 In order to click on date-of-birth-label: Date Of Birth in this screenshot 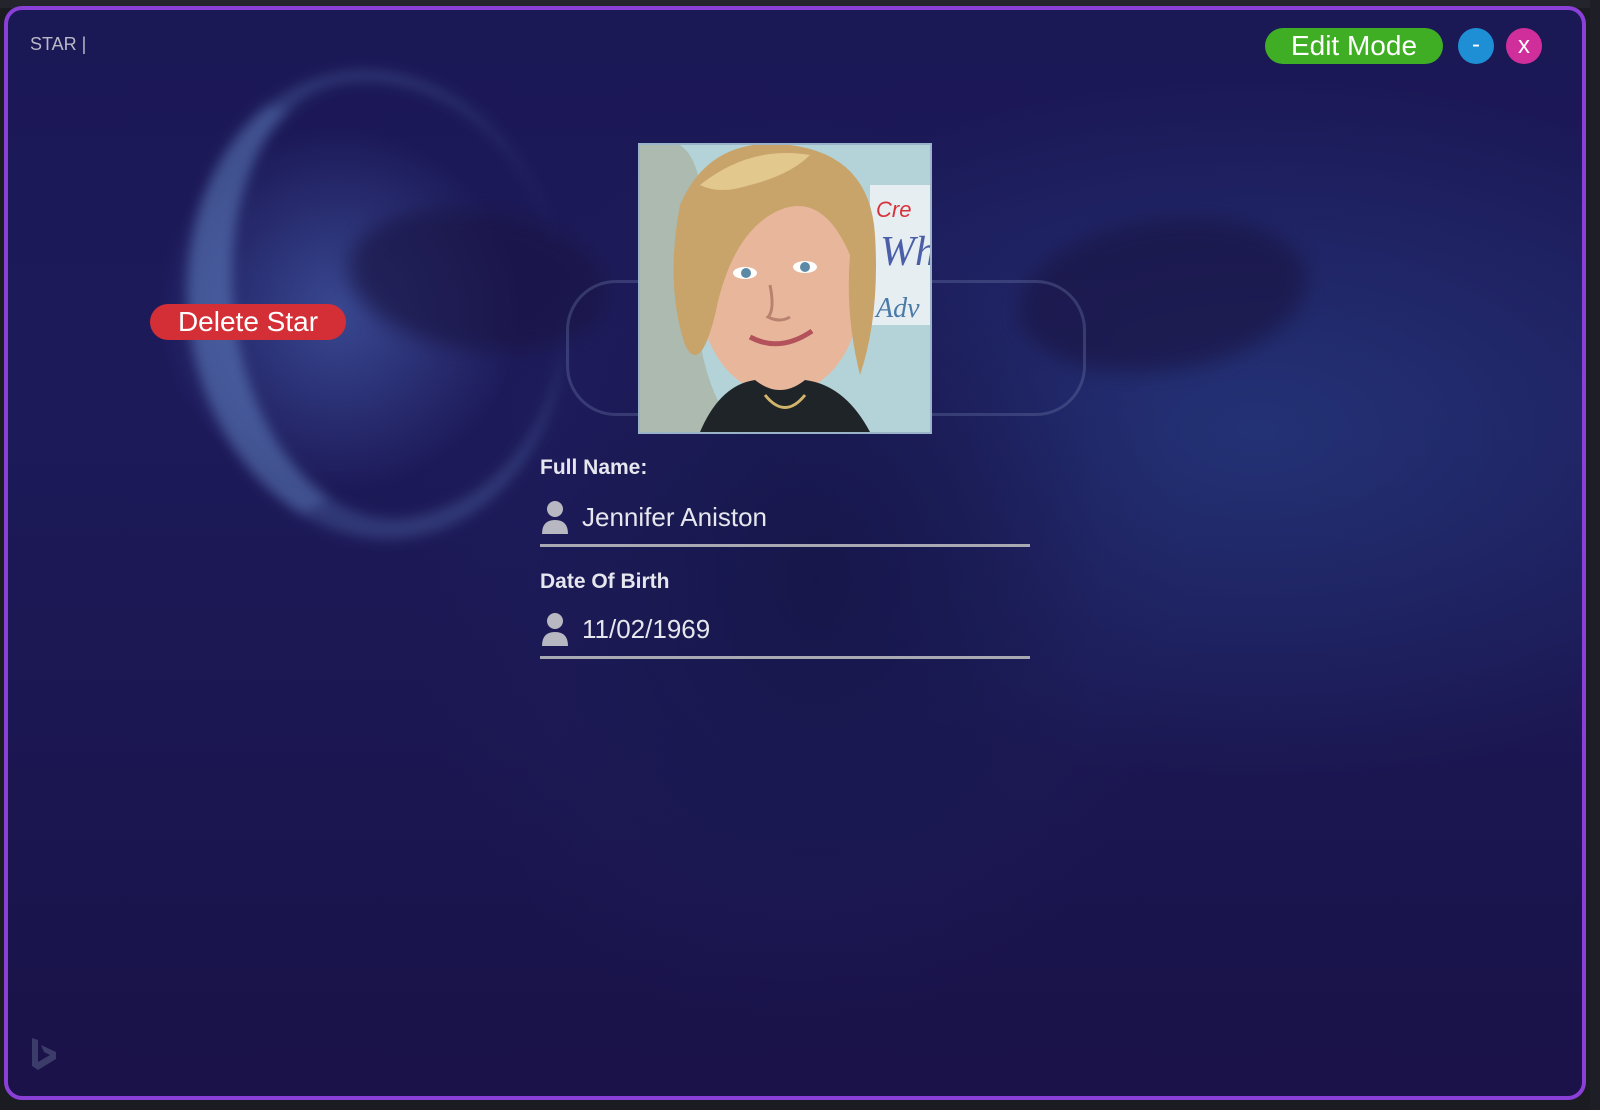, I will do `click(605, 581)`.